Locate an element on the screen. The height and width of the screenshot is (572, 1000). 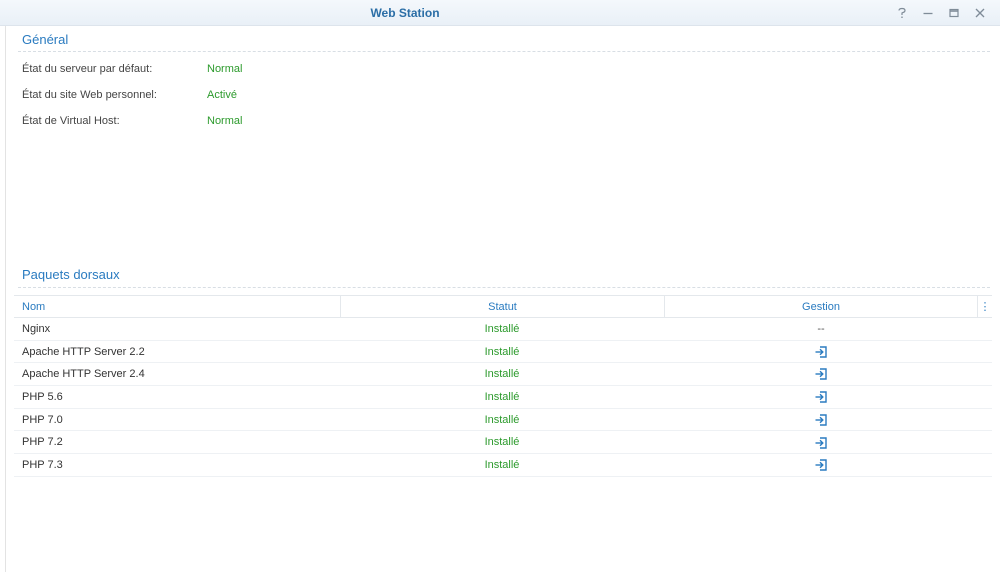
window-titlebar: Web Station is located at coordinates (500, 13).